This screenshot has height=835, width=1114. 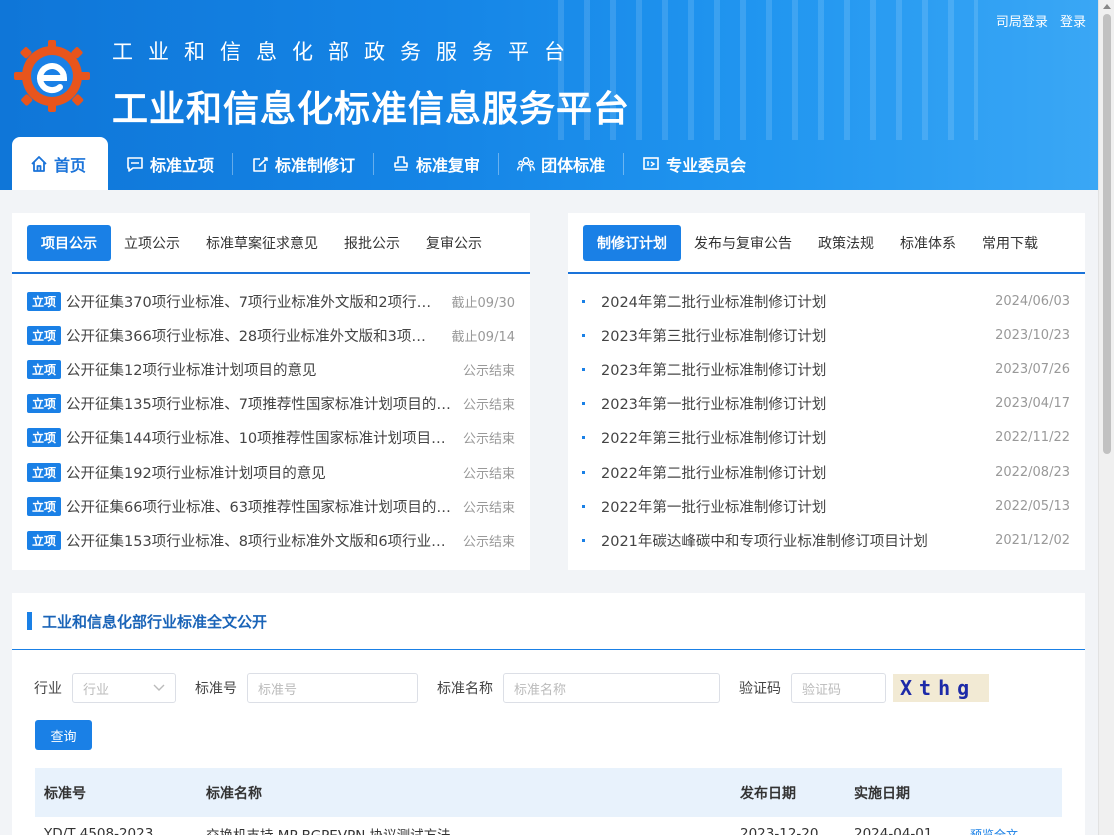 What do you see at coordinates (928, 243) in the screenshot?
I see `tab-standard-system: 标准体系` at bounding box center [928, 243].